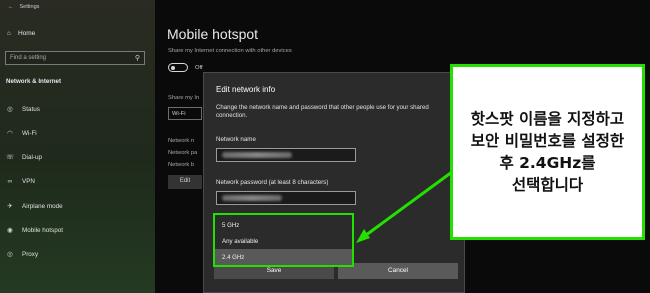 Image resolution: width=650 pixels, height=293 pixels. What do you see at coordinates (32, 157) in the screenshot?
I see `sidebar-item-label: Dial-up` at bounding box center [32, 157].